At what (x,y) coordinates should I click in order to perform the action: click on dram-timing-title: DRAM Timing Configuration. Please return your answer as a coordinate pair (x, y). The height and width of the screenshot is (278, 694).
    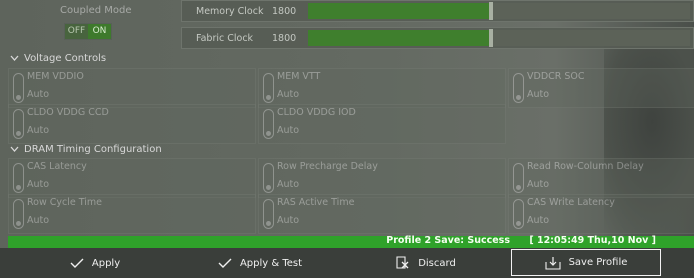
    Looking at the image, I should click on (93, 149).